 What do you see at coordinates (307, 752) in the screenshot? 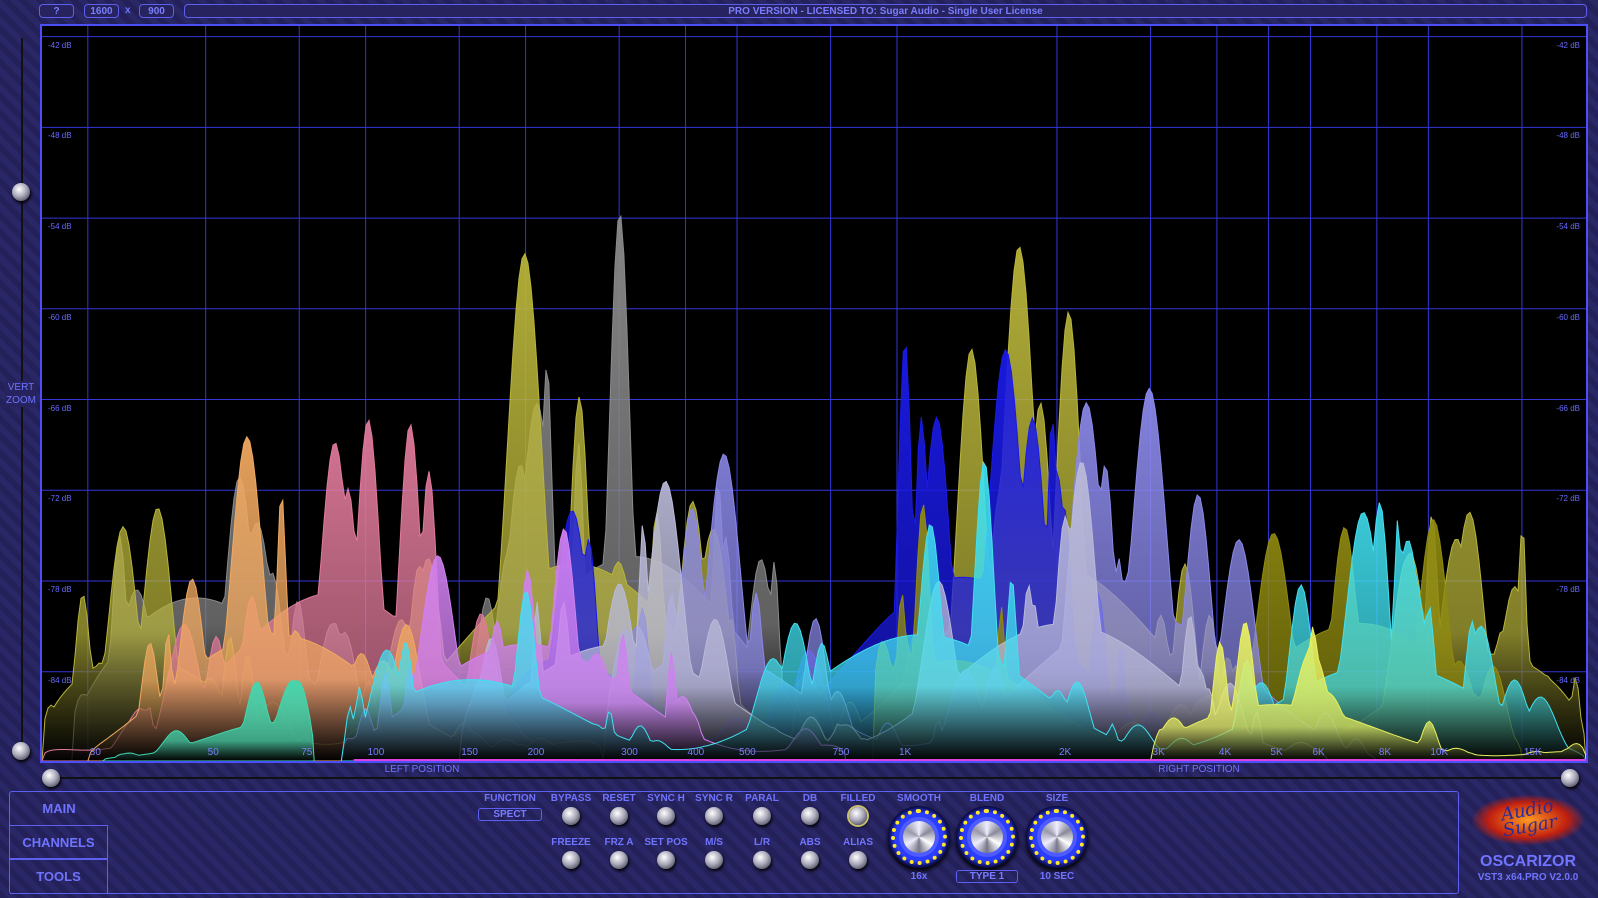
I see `x-tick-label: 75` at bounding box center [307, 752].